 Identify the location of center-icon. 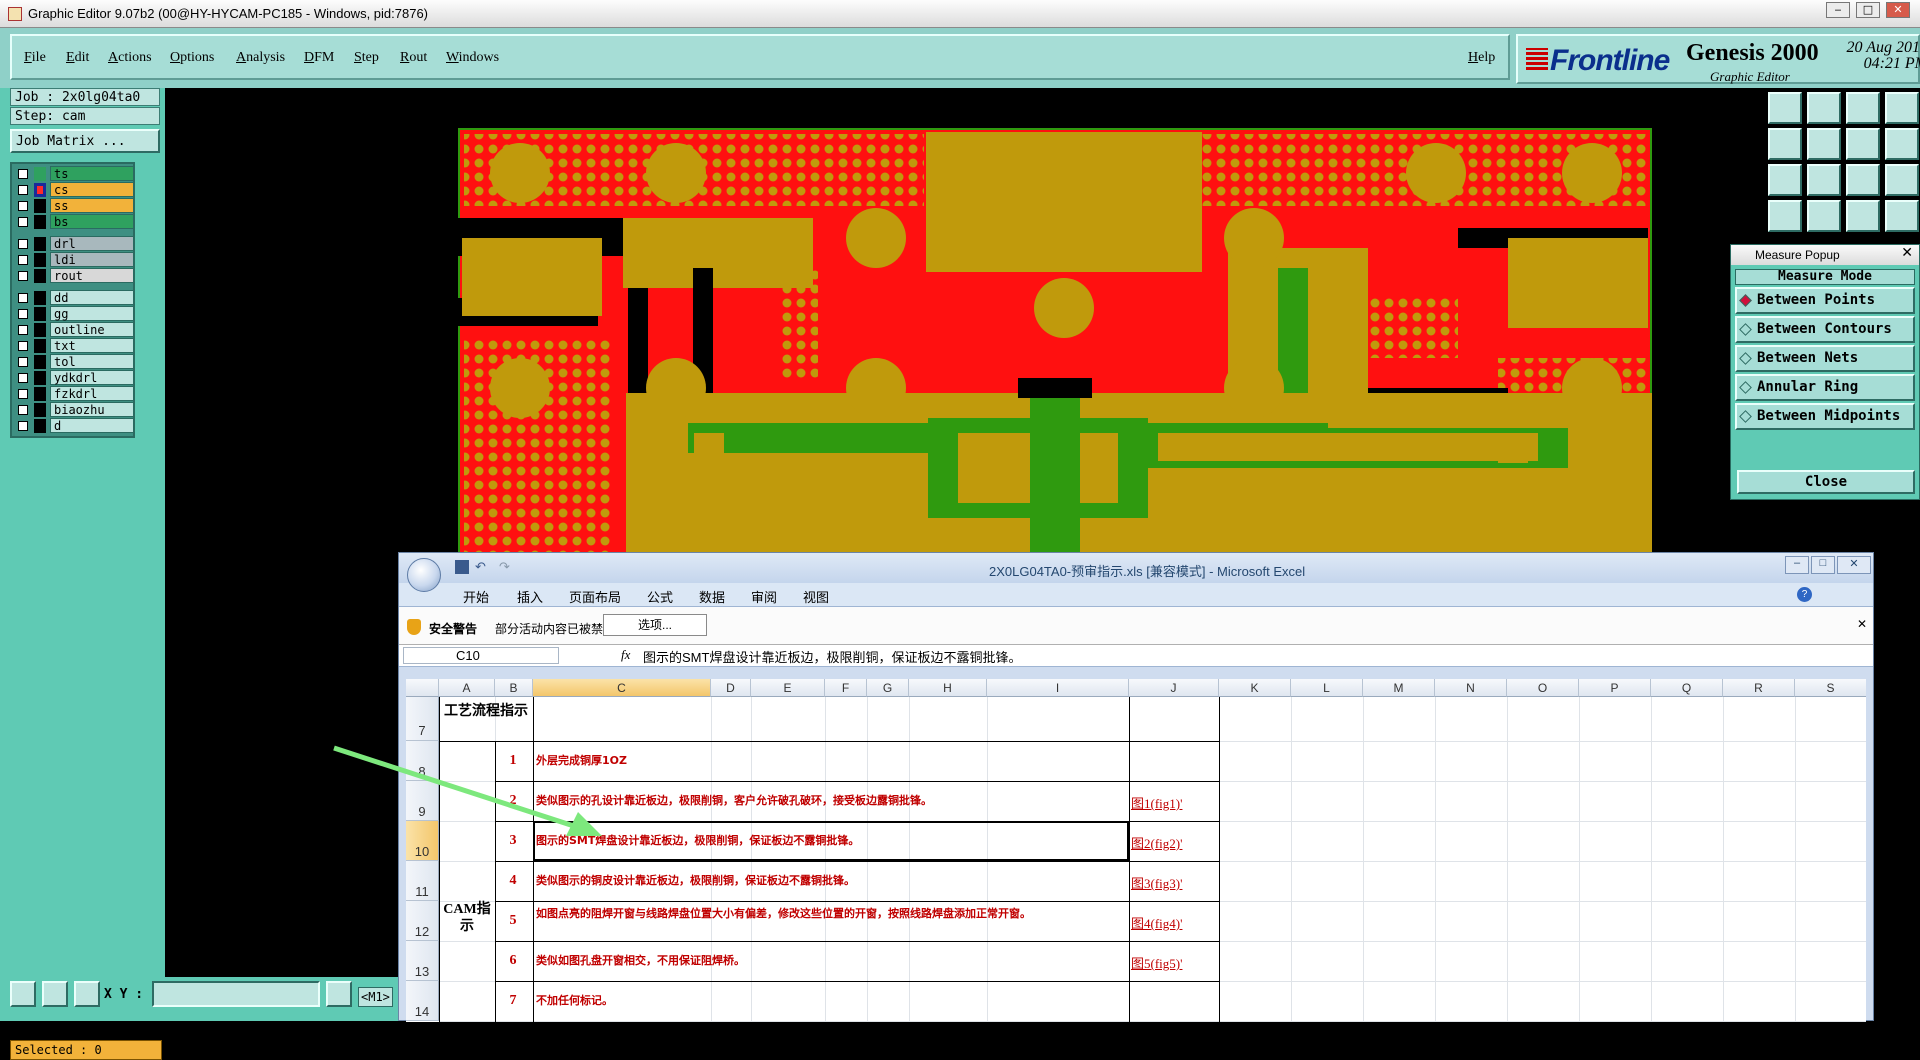
(1824, 180).